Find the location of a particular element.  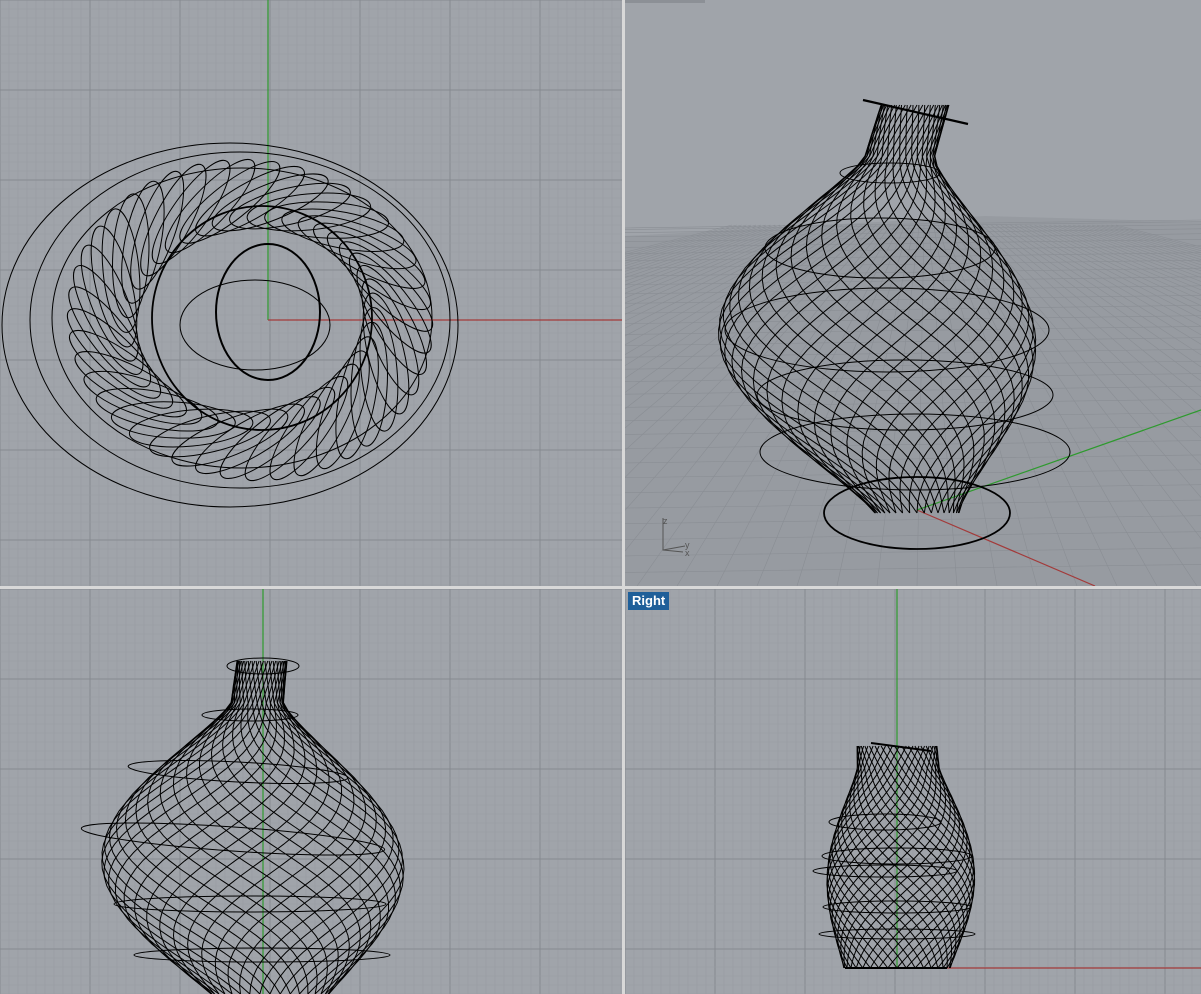

torus-wireframe is located at coordinates (230, 325).